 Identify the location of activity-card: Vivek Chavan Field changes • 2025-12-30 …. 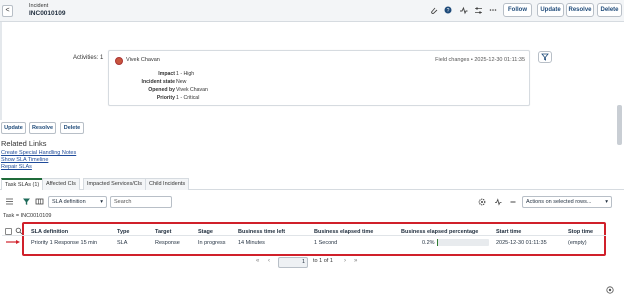
(319, 78).